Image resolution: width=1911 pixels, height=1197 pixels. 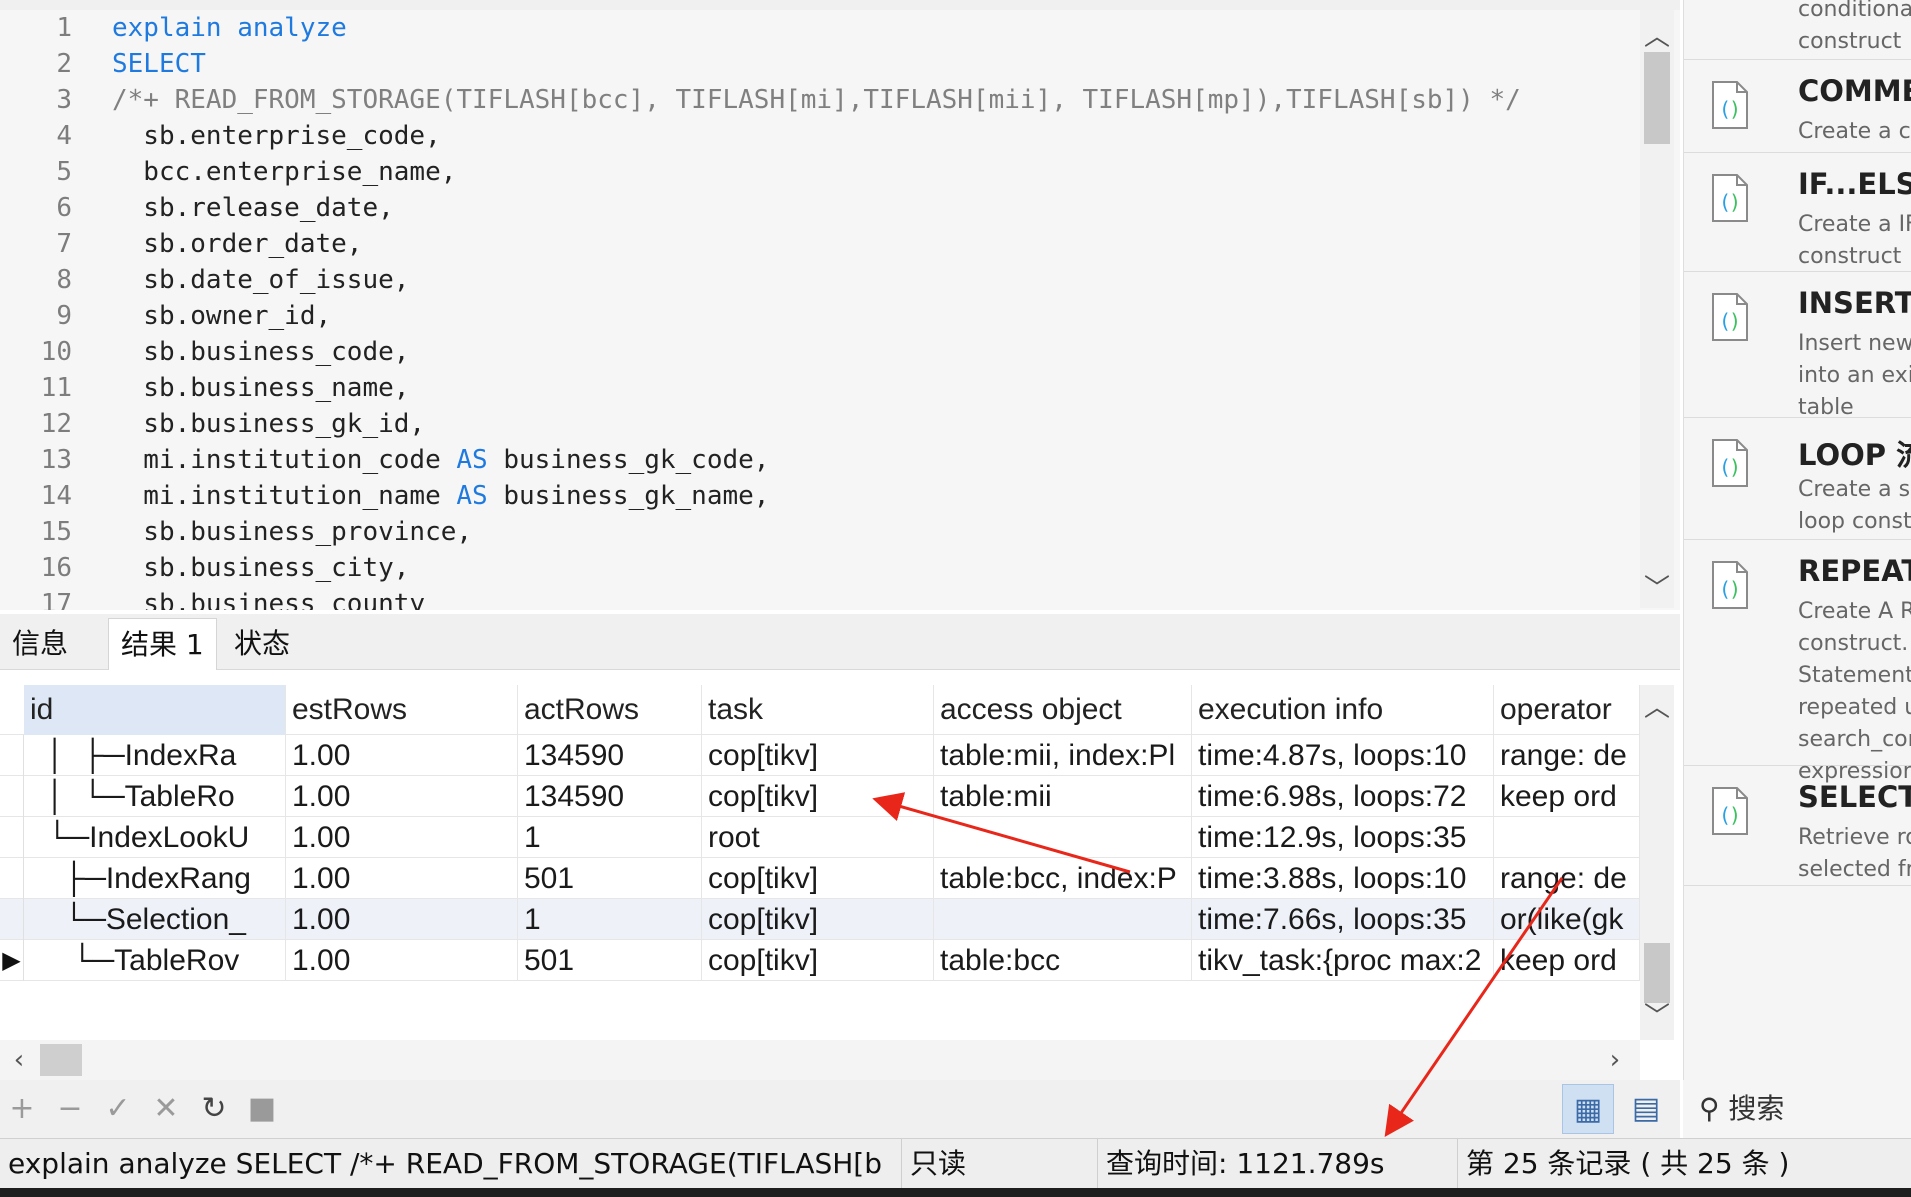 I want to click on annotation-arrow-left, so click(x=1001, y=833).